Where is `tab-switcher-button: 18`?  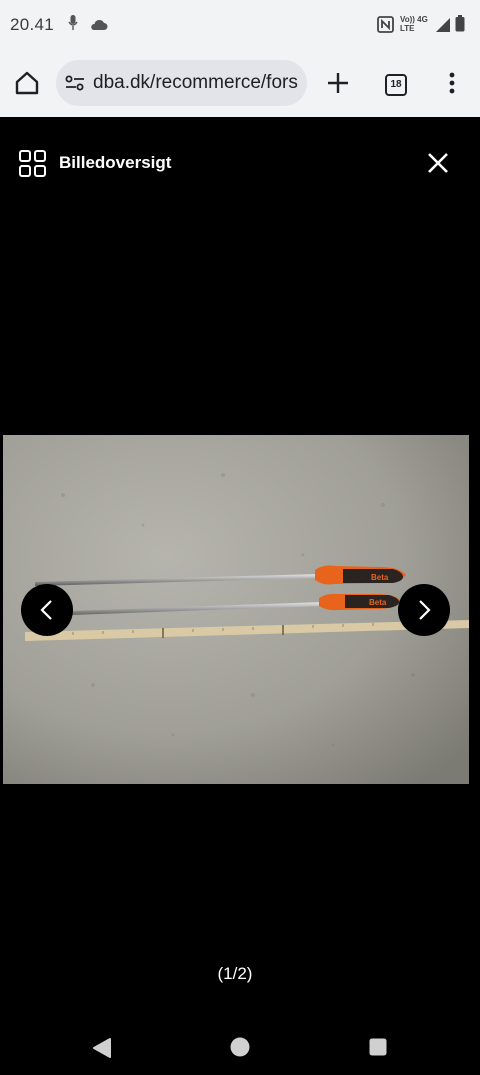
tab-switcher-button: 18 is located at coordinates (396, 85).